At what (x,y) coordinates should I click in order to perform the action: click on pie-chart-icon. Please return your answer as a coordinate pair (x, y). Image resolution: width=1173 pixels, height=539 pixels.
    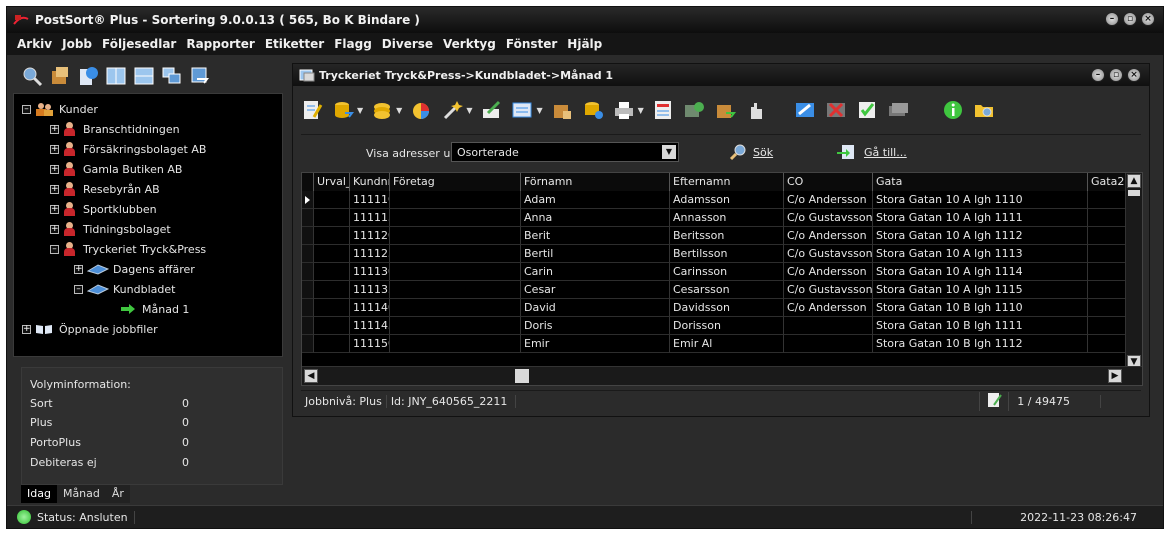
    Looking at the image, I should click on (421, 110).